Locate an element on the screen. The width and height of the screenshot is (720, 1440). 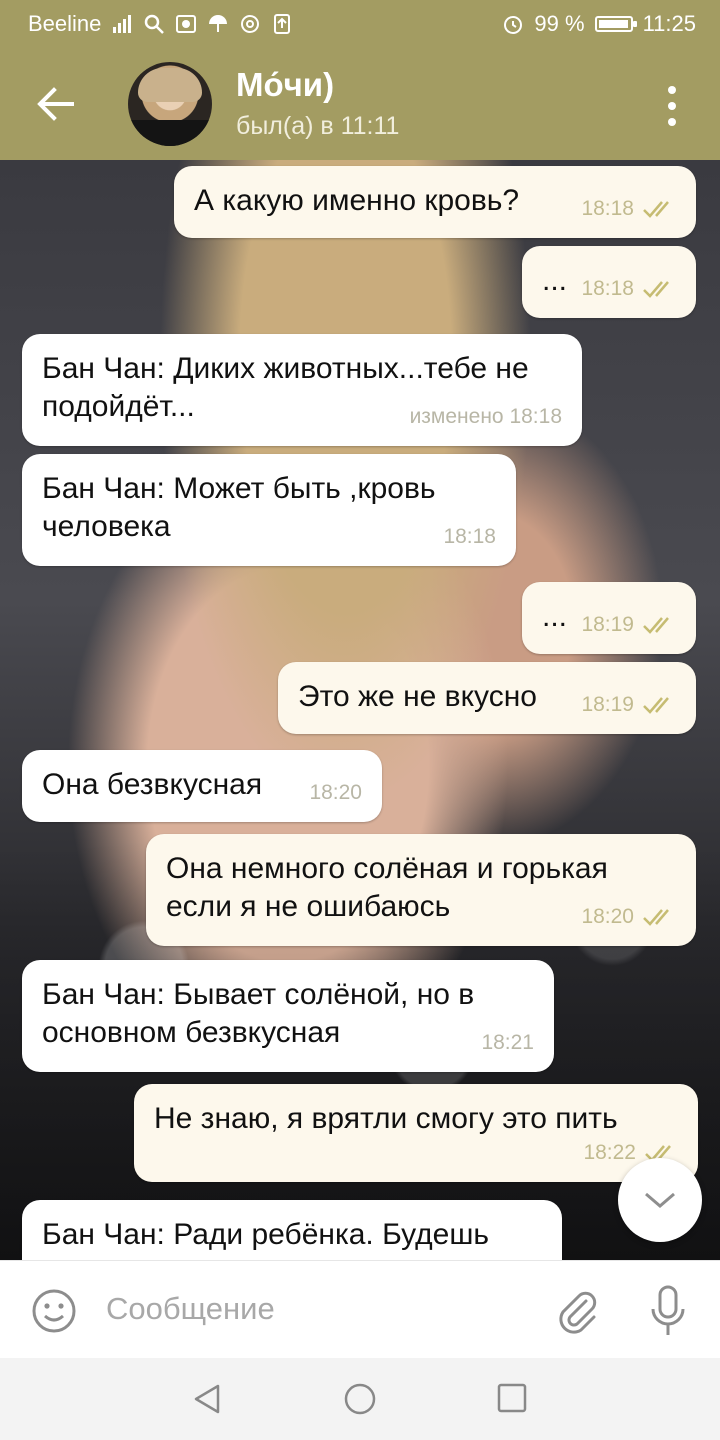
microphone-icon is located at coordinates (668, 1311).